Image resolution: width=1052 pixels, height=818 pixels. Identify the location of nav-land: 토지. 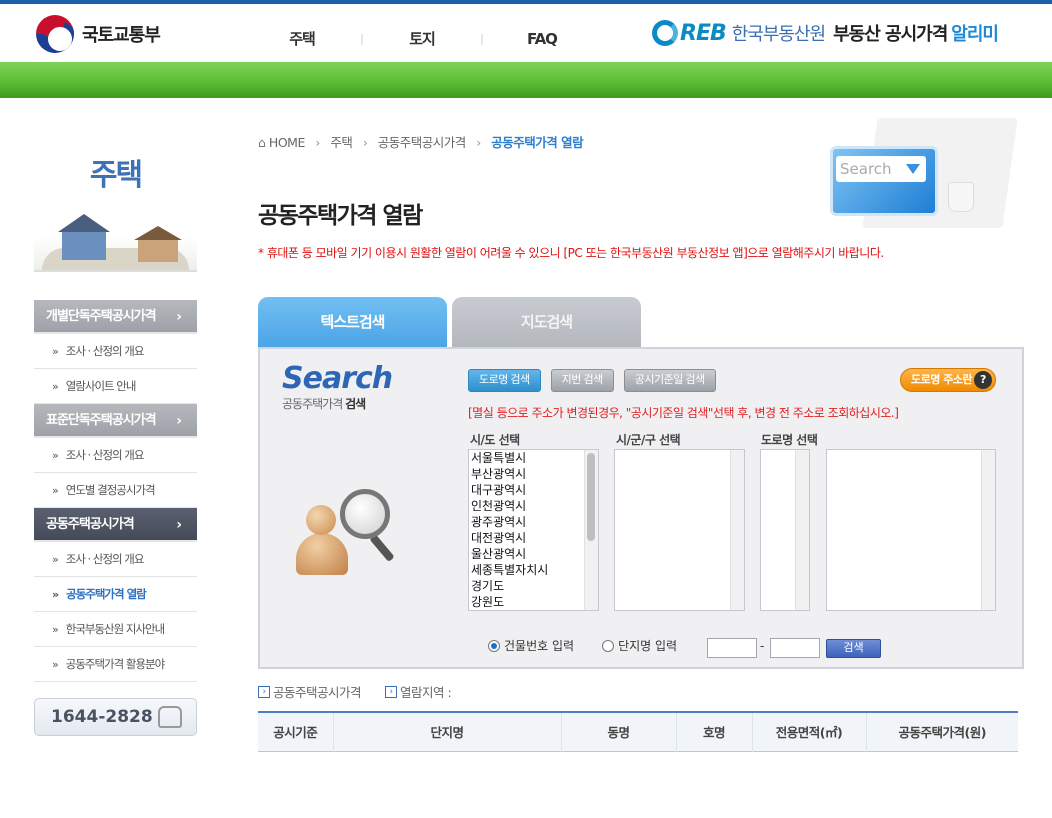
(422, 38).